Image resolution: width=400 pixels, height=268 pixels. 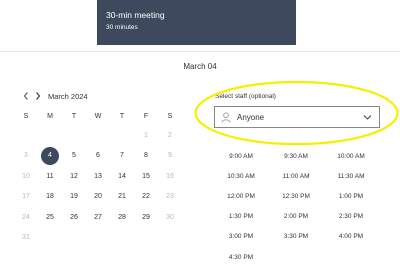 I want to click on service-card: 30-min meeting 30 minutes i, so click(x=240, y=22).